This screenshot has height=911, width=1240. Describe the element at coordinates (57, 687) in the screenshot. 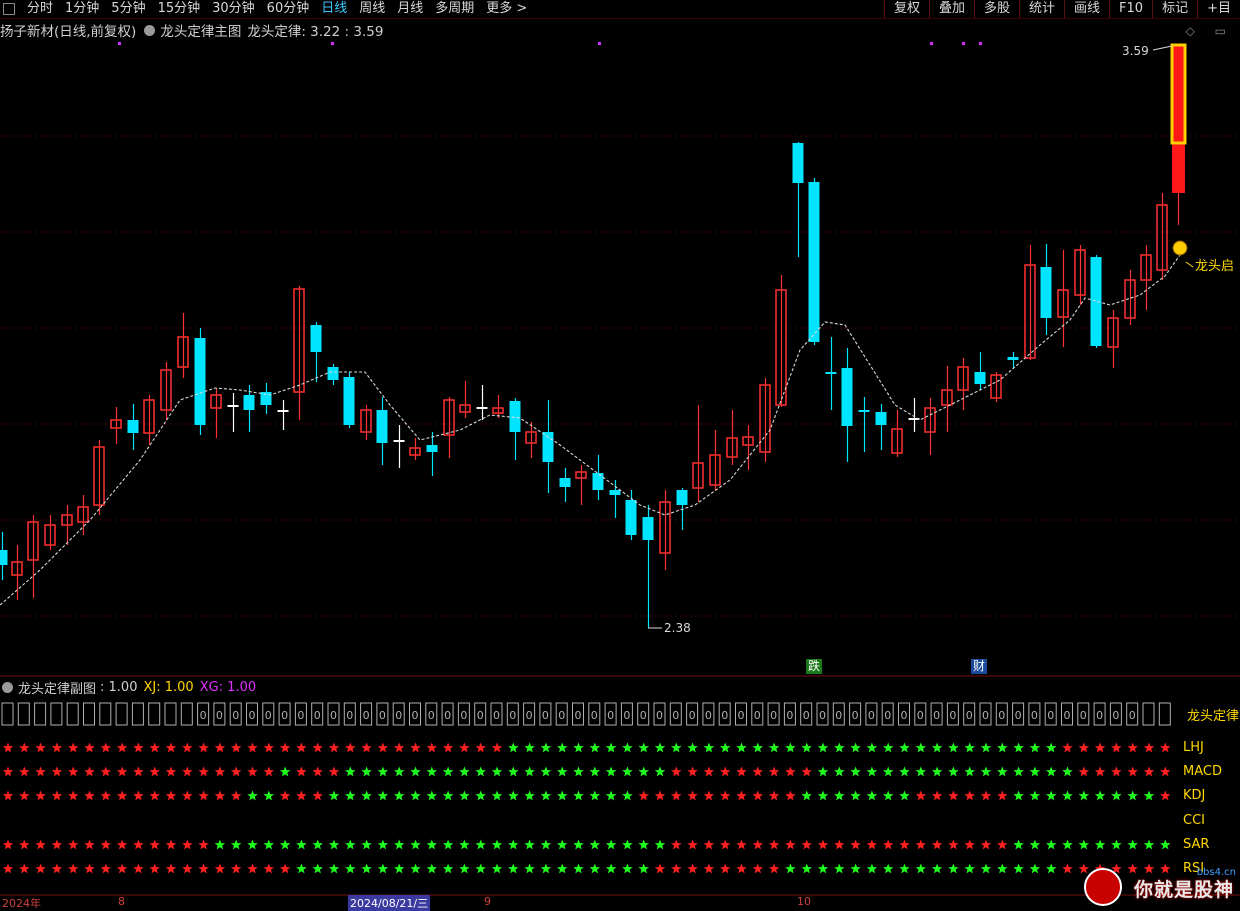

I see `sub-indicator-name: 龙头定律副图` at that location.